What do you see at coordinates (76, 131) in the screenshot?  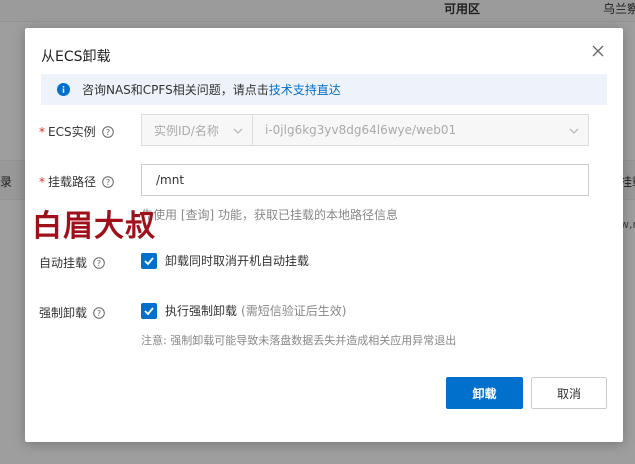 I see `ecs-instance-label: * ECS实例 ?` at bounding box center [76, 131].